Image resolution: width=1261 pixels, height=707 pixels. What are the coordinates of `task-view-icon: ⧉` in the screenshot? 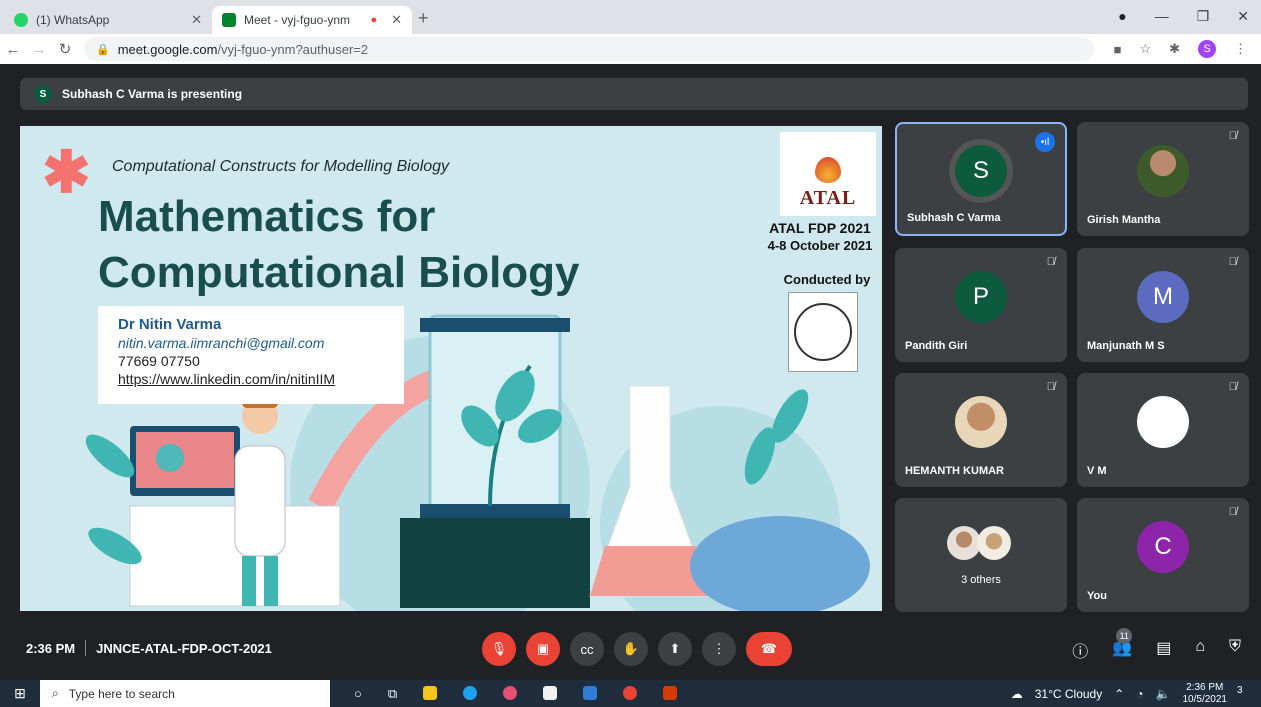 It's located at (392, 694).